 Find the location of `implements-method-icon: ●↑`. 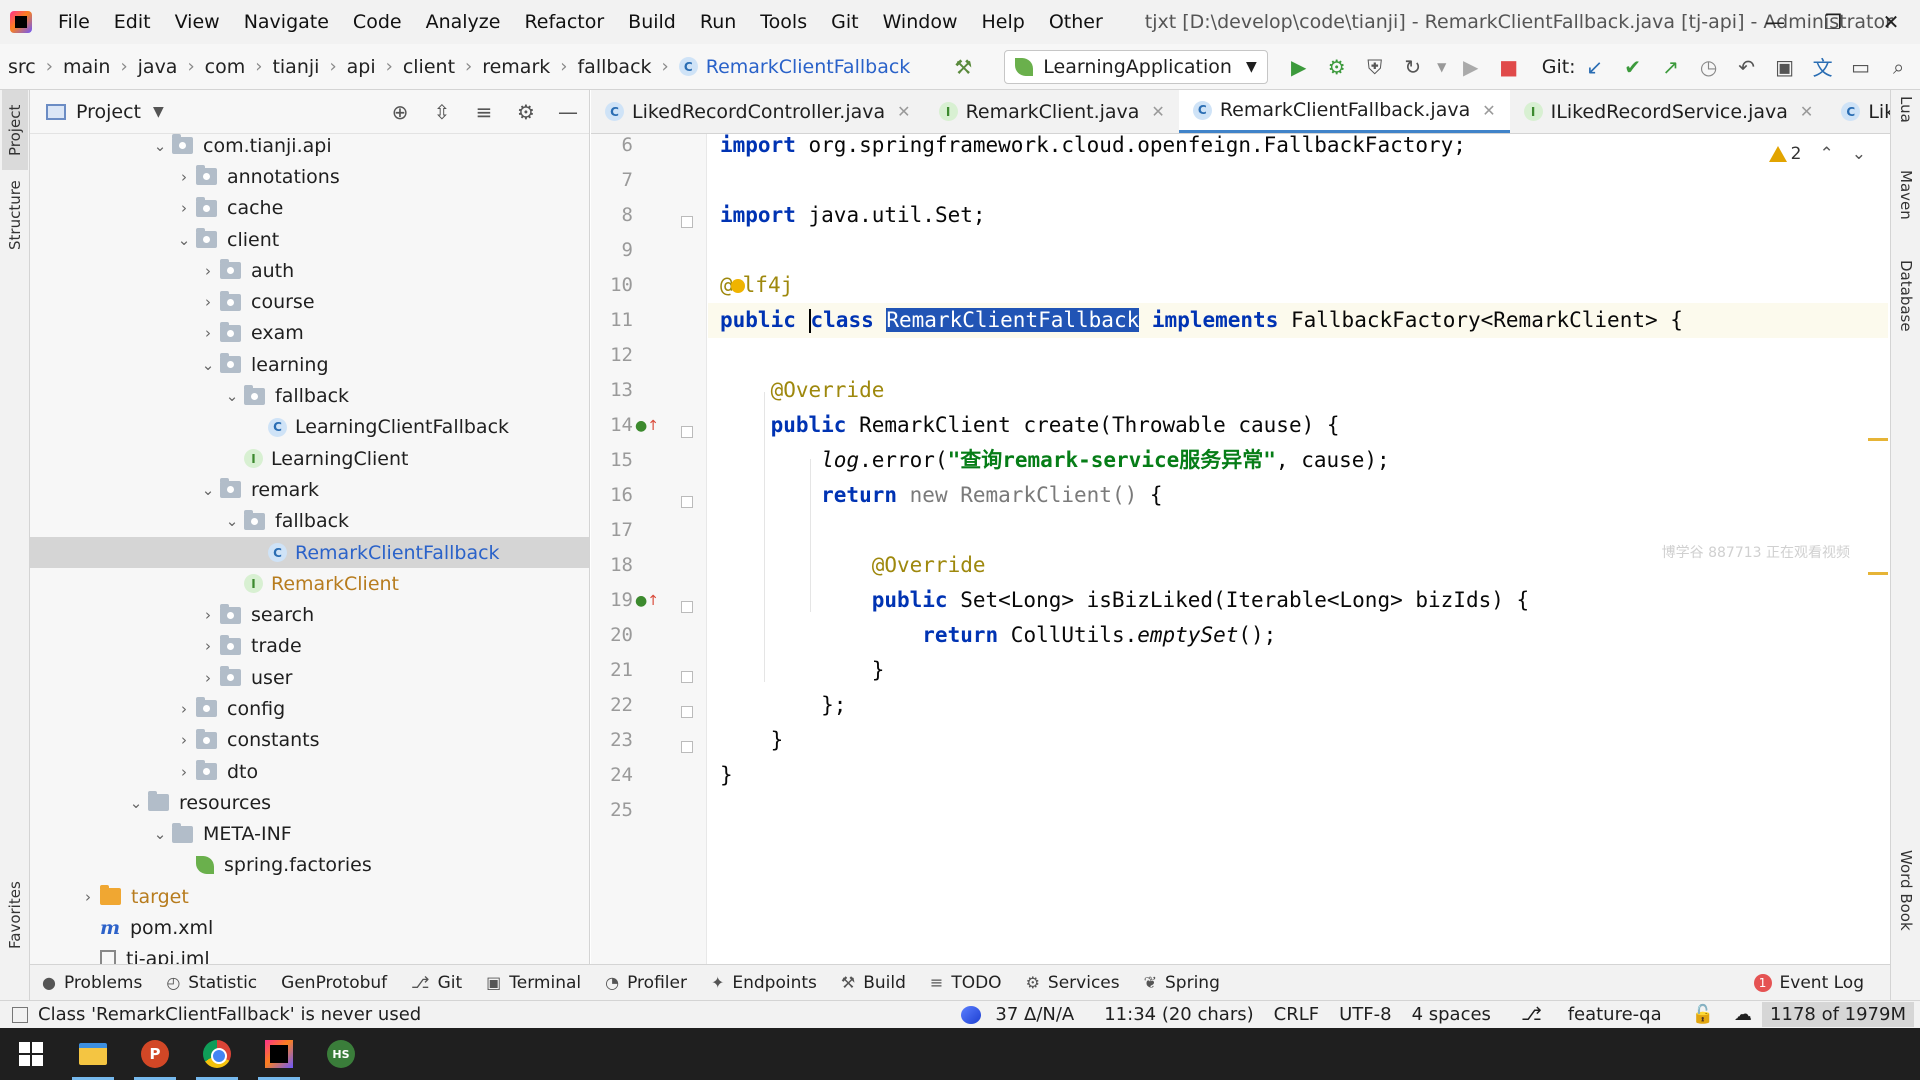

implements-method-icon: ●↑ is located at coordinates (648, 426).